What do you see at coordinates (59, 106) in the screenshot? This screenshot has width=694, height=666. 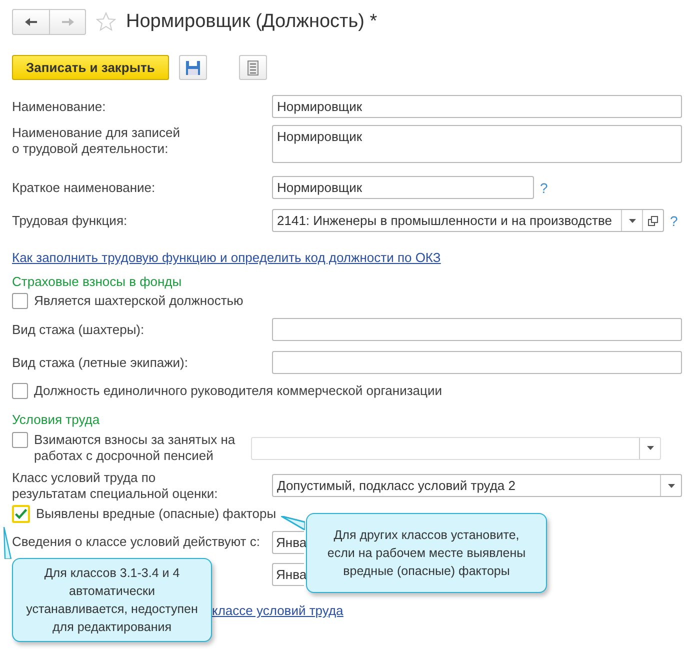 I see `field-label: Наименование:` at bounding box center [59, 106].